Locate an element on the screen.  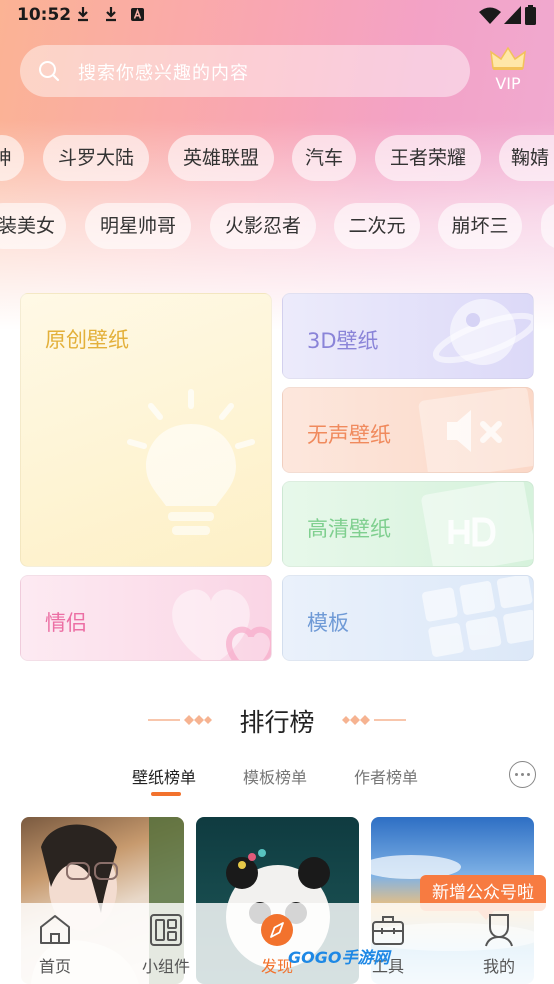
category-label: 情侣 is located at coordinates (66, 623).